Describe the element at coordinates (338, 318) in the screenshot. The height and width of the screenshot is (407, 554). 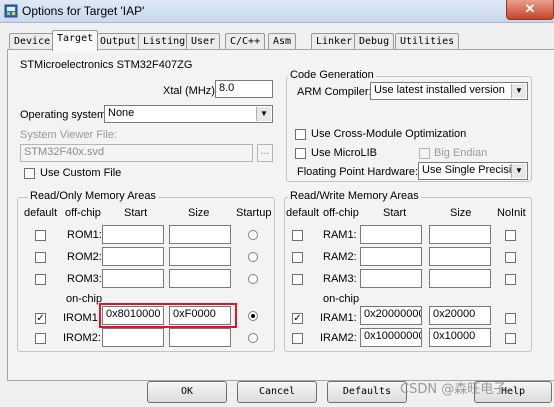
I see `iram1-label: IRAM1:` at that location.